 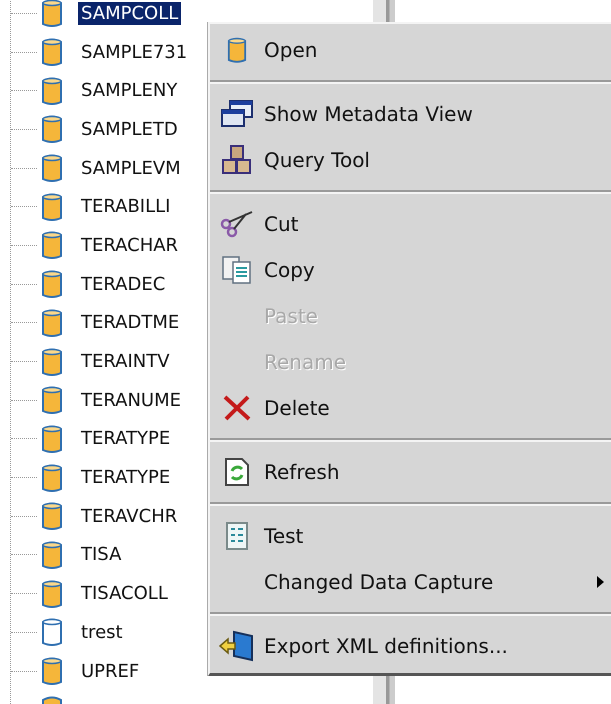 What do you see at coordinates (124, 594) in the screenshot?
I see `tree-item: TISACOLL` at bounding box center [124, 594].